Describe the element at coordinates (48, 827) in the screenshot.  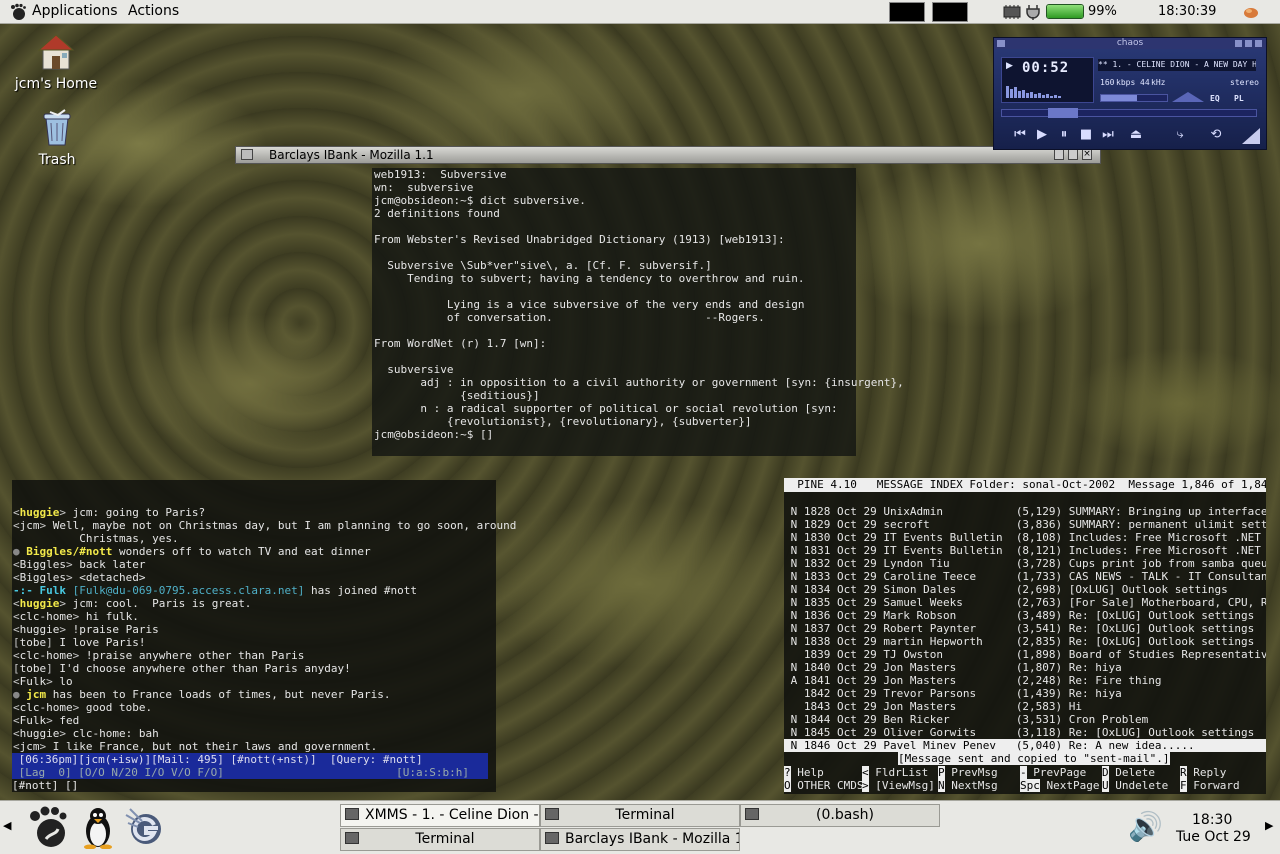
I see `gnome-menu-icon` at that location.